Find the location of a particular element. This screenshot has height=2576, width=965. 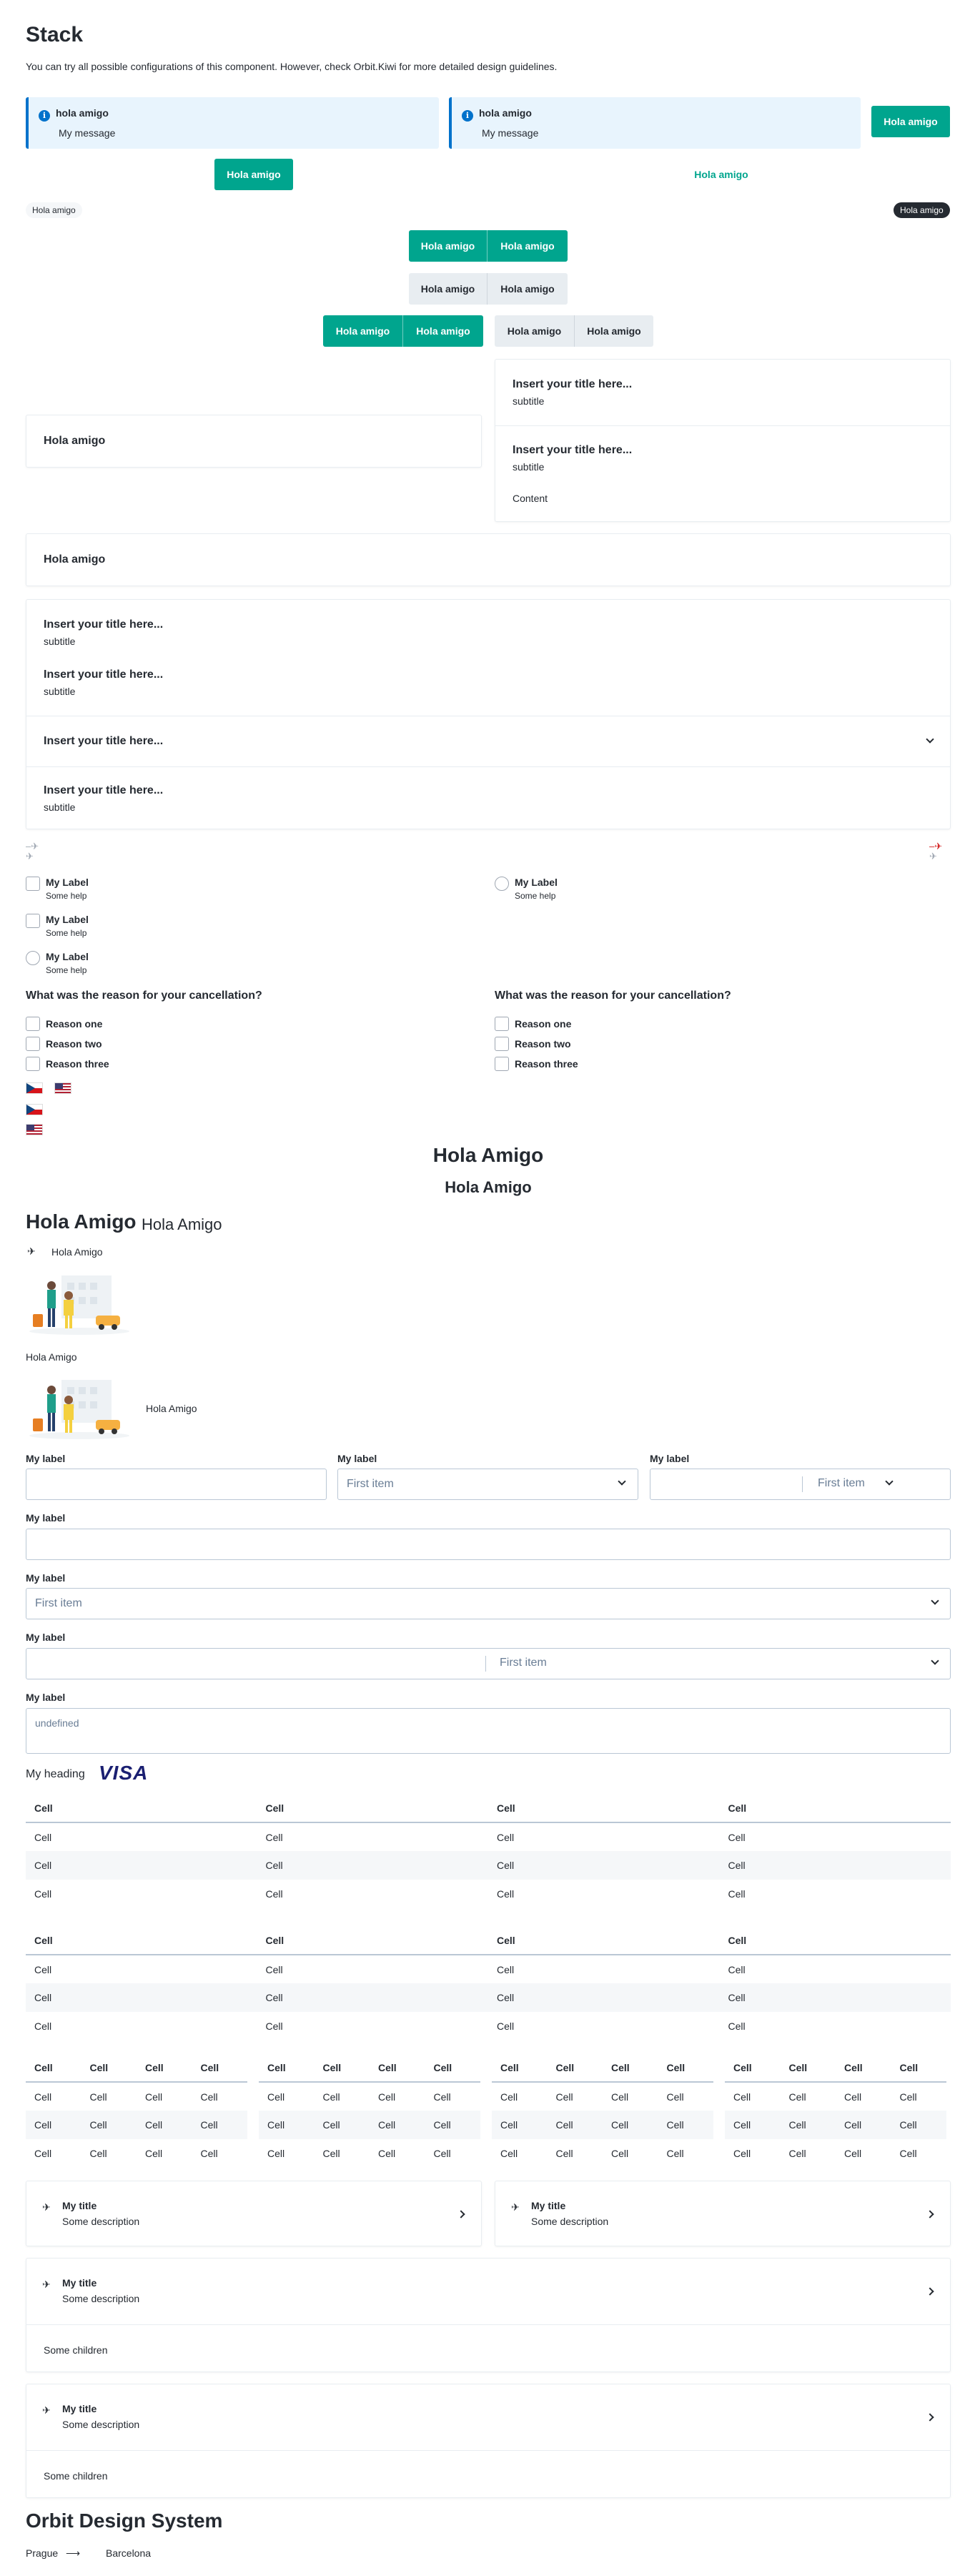

info-icon: i is located at coordinates (467, 116).